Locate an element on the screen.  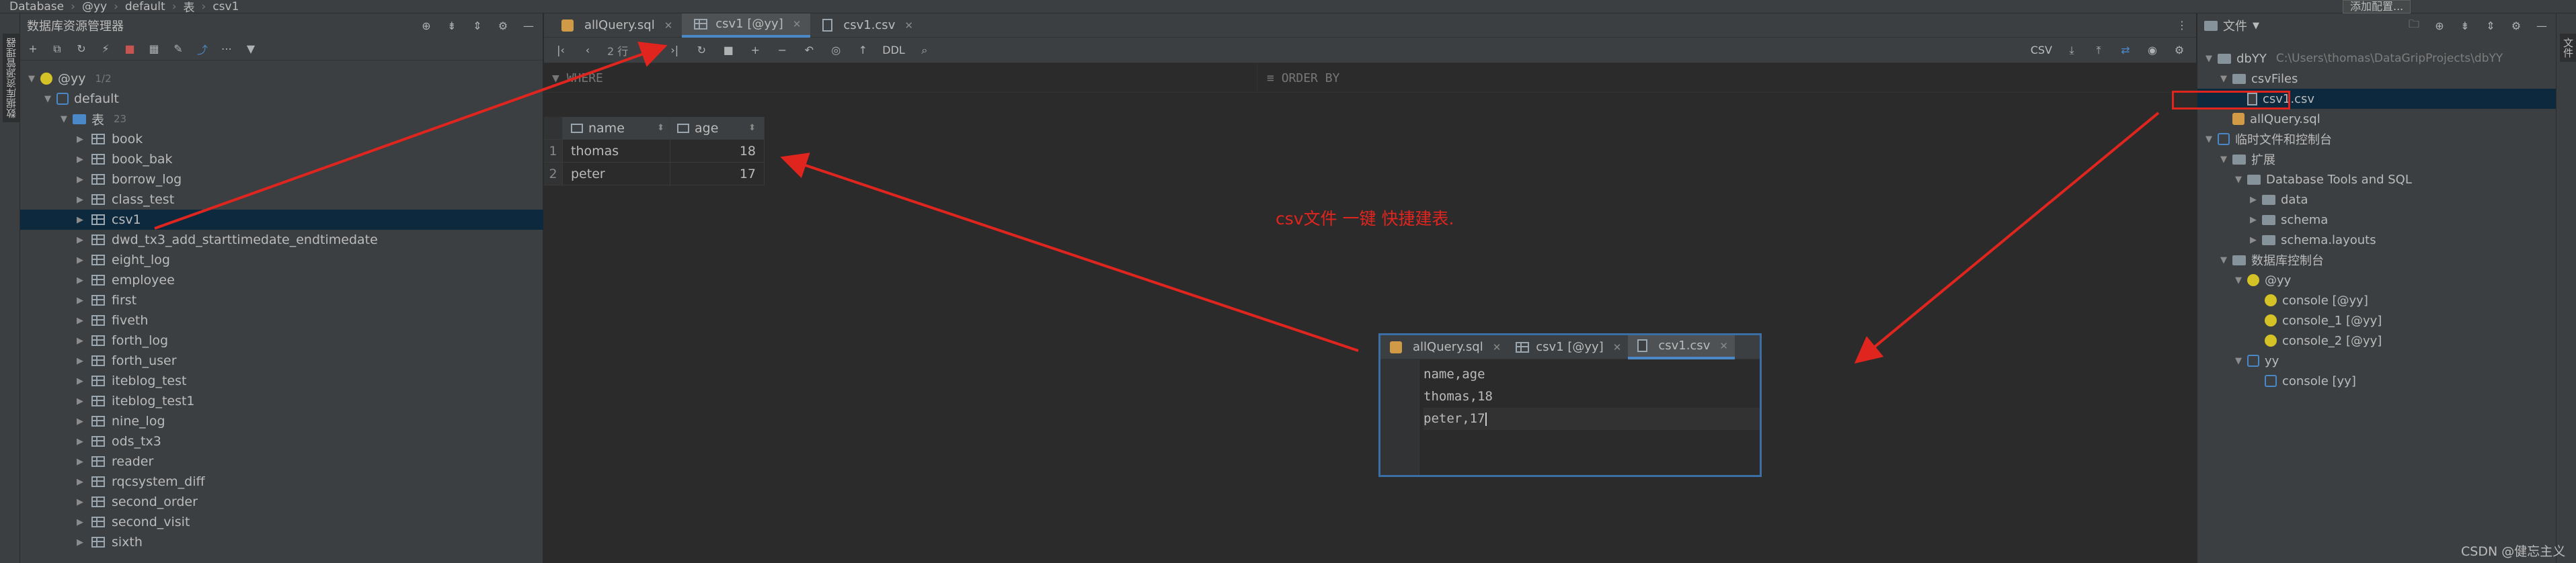
duplicate-icon: ⧉ is located at coordinates (58, 49).